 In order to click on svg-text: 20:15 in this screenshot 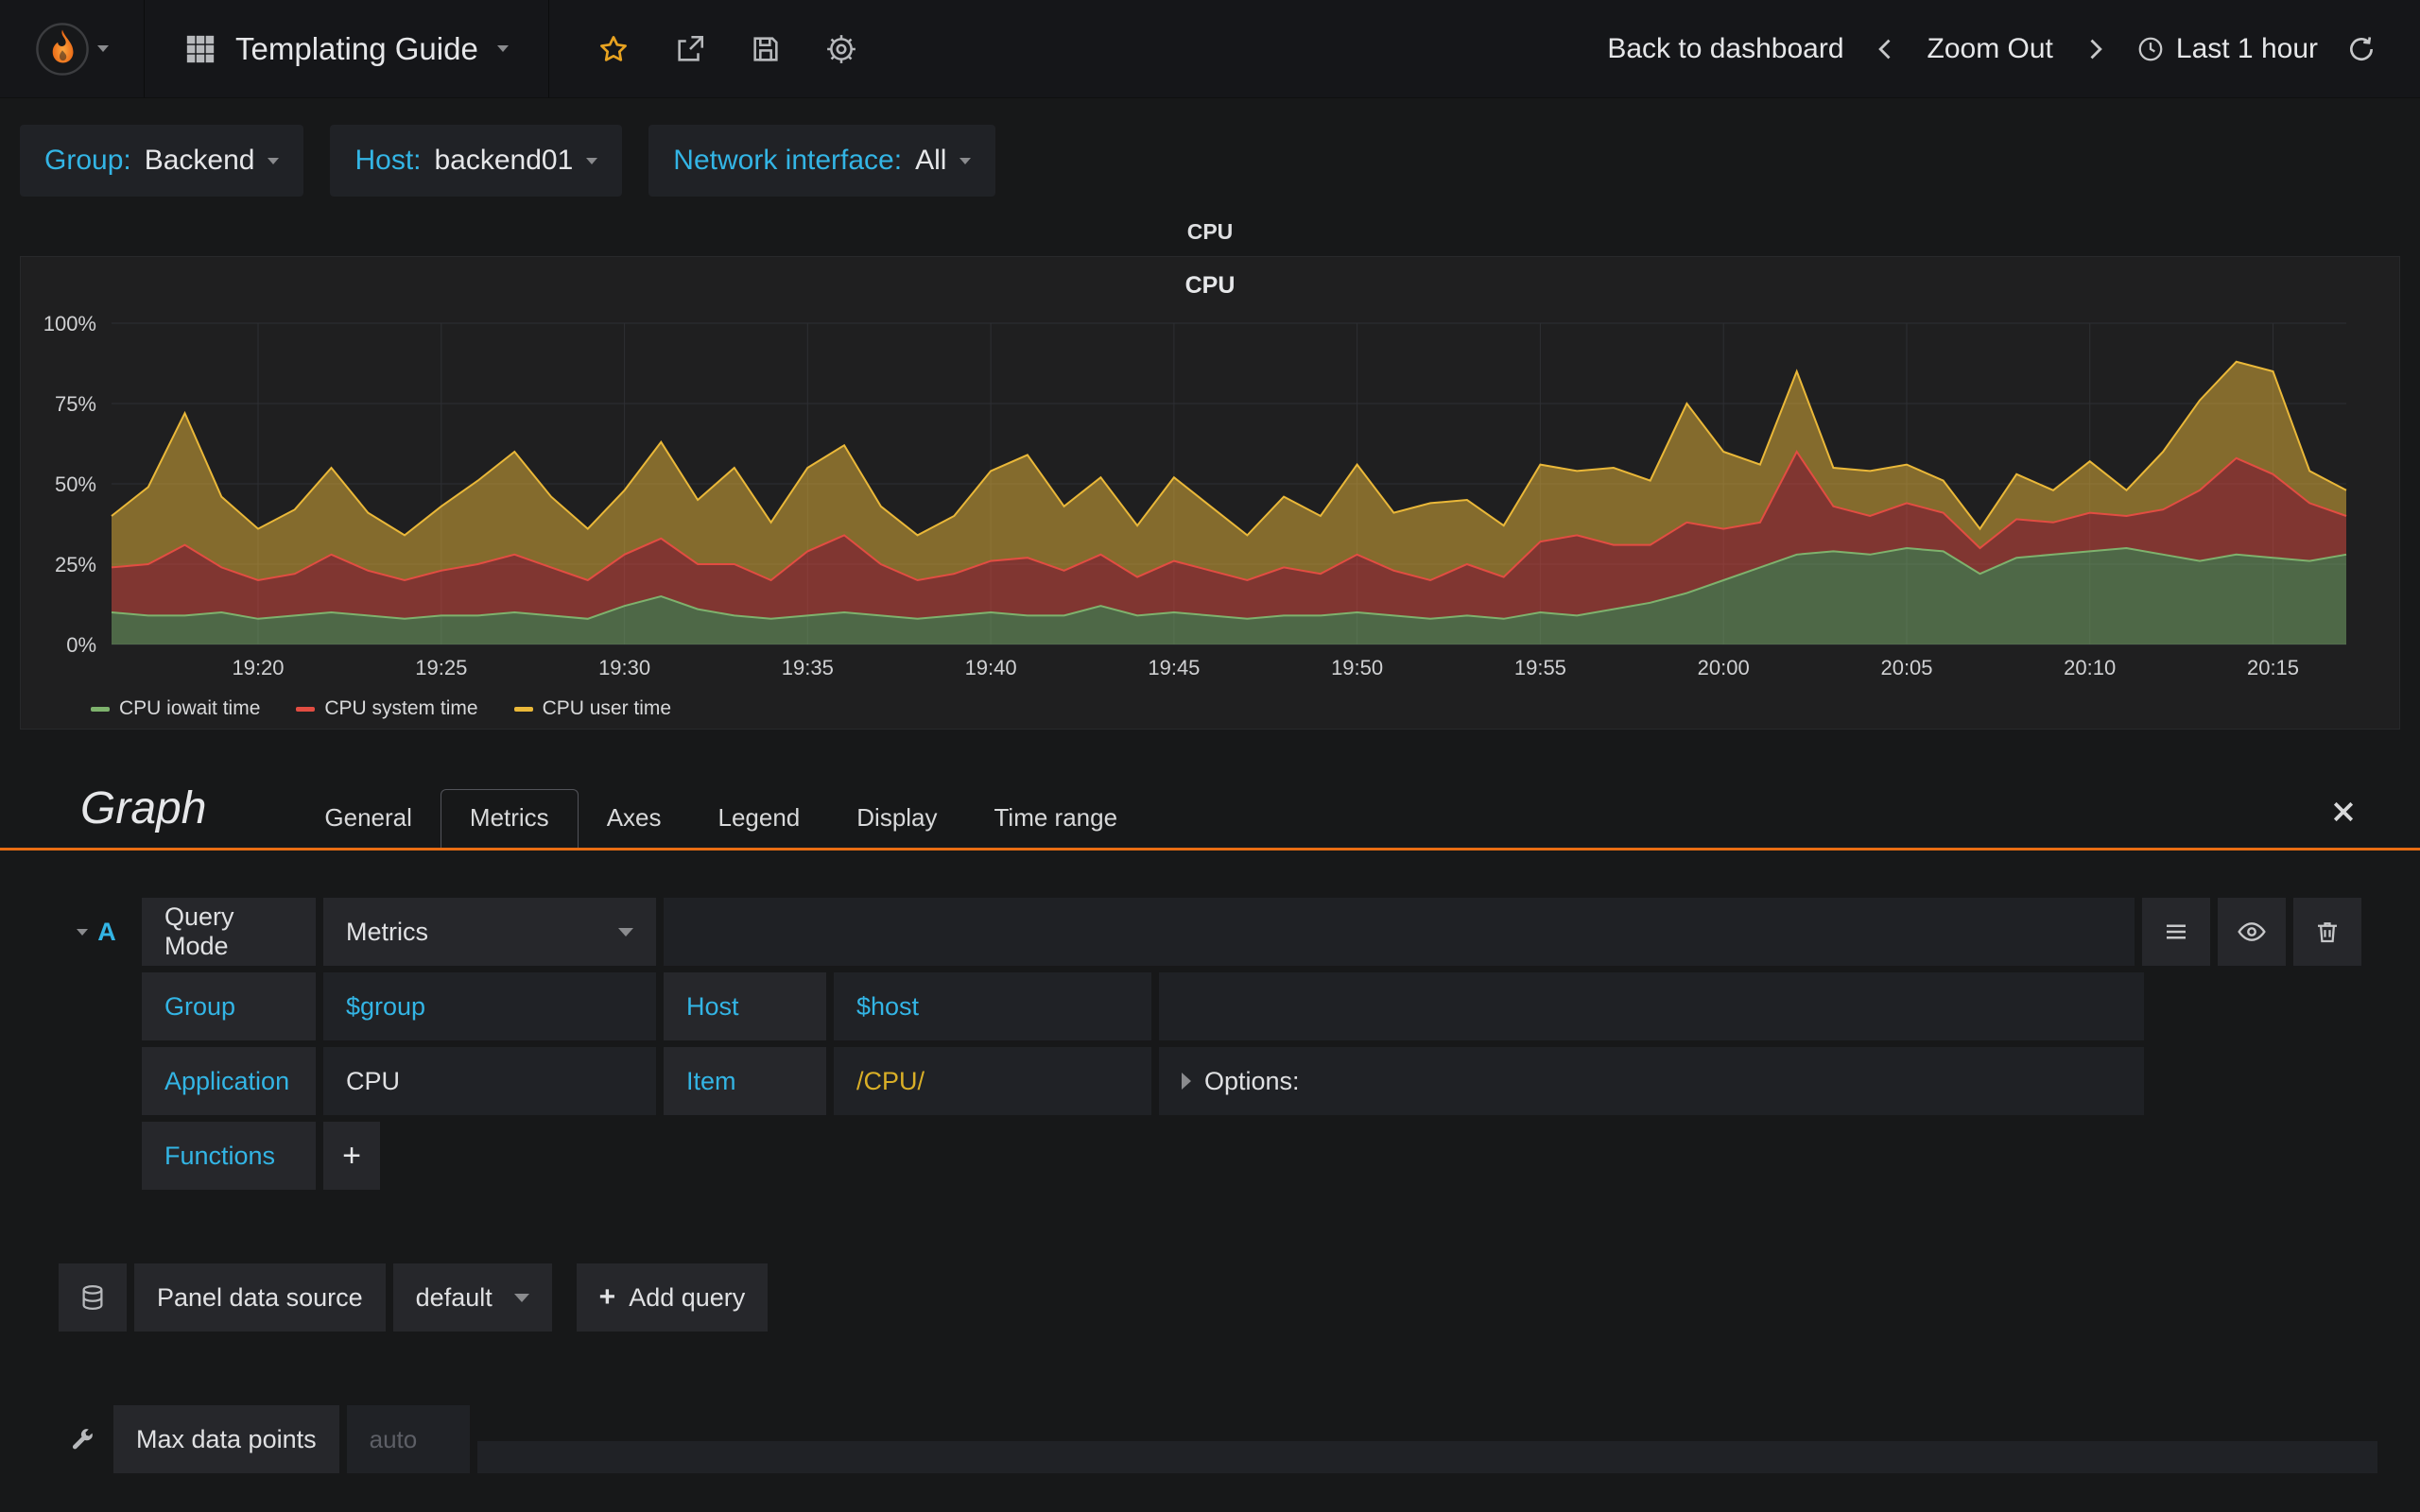, I will do `click(2273, 667)`.